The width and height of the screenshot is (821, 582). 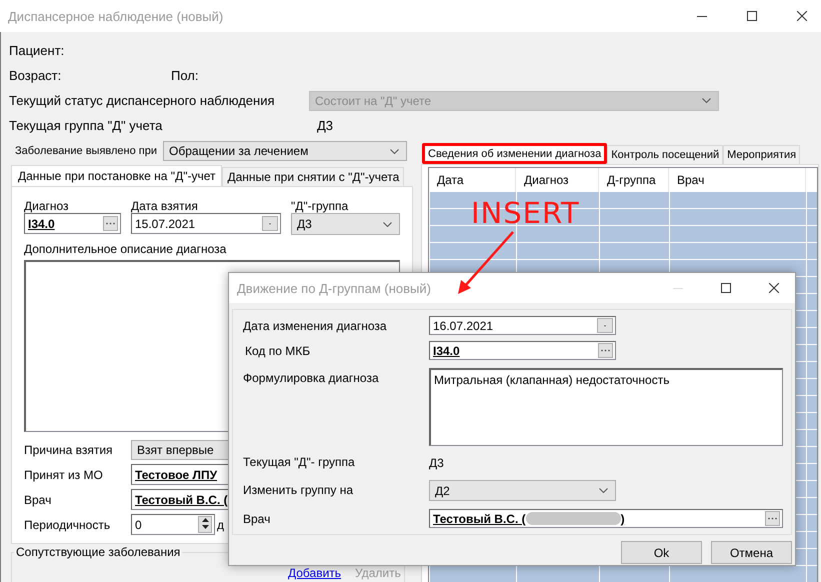 What do you see at coordinates (522, 490) in the screenshot?
I see `group-dropdown: Д2` at bounding box center [522, 490].